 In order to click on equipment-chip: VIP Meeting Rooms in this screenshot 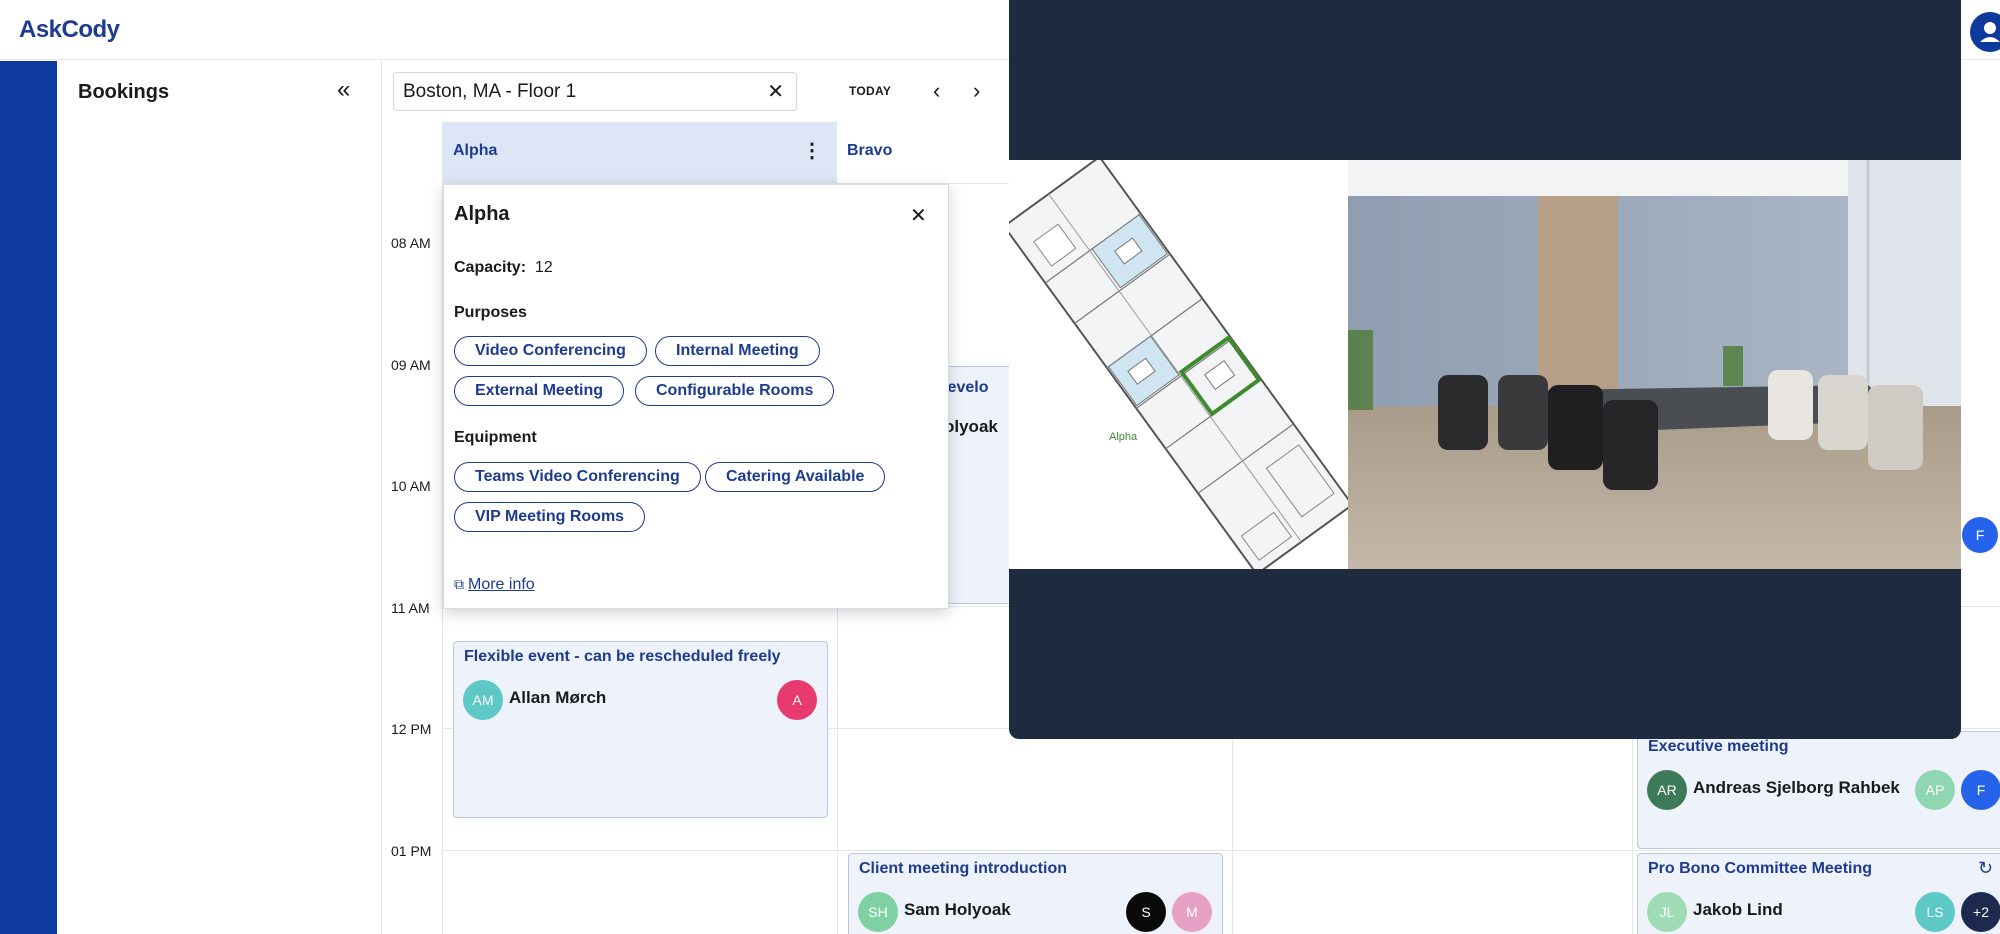, I will do `click(550, 517)`.